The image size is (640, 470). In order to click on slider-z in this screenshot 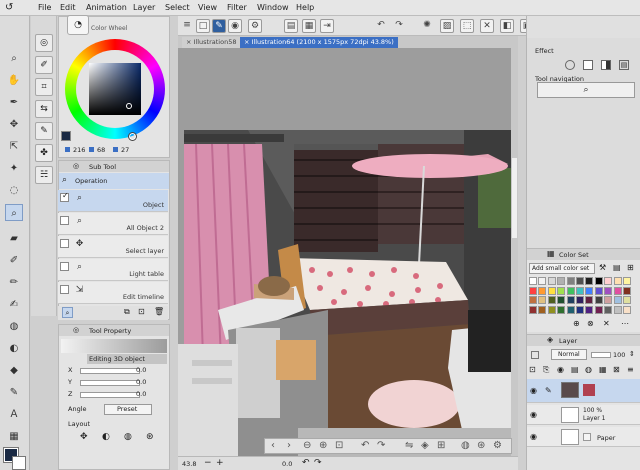, I will do `click(110, 395)`.